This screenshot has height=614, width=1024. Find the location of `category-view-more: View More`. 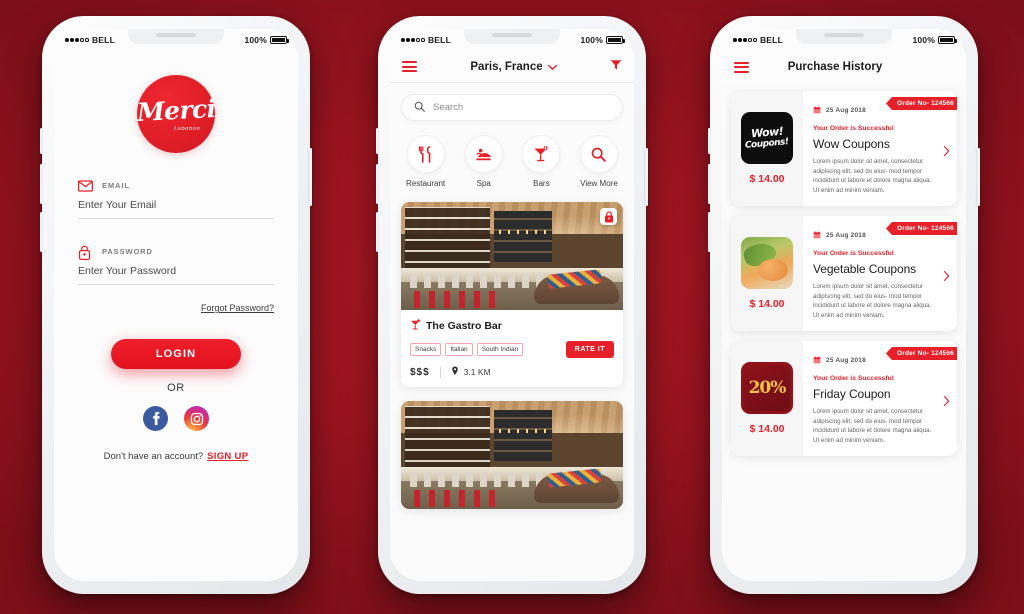

category-view-more: View More is located at coordinates (598, 161).